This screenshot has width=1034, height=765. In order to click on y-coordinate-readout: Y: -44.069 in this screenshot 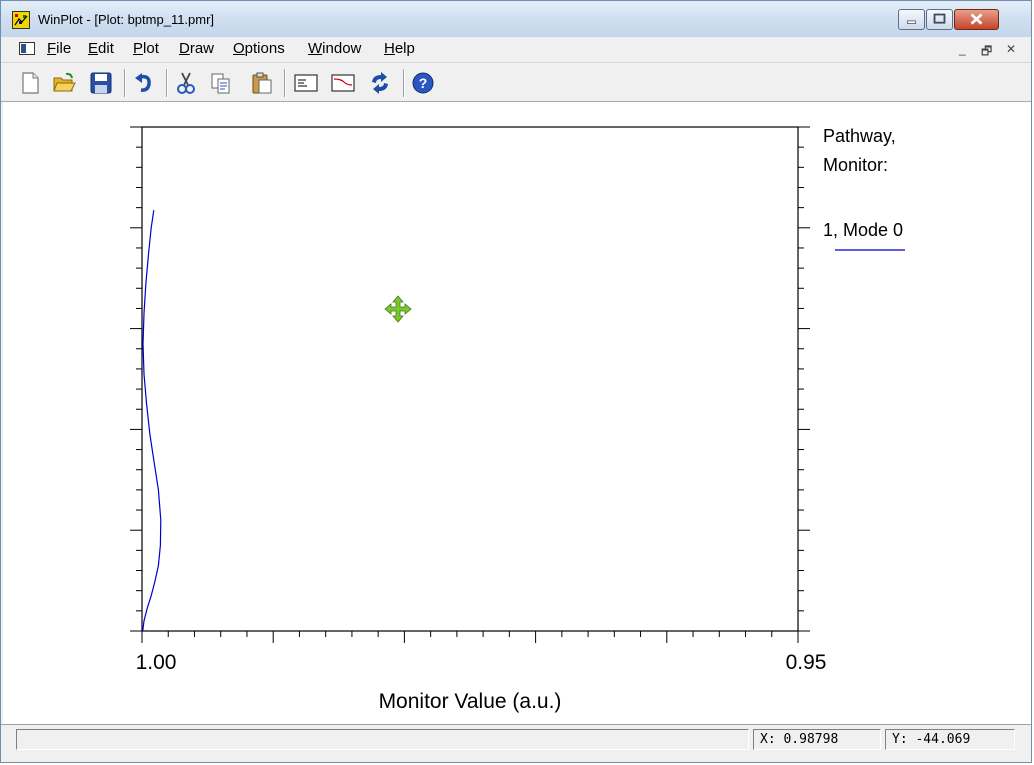, I will do `click(950, 739)`.